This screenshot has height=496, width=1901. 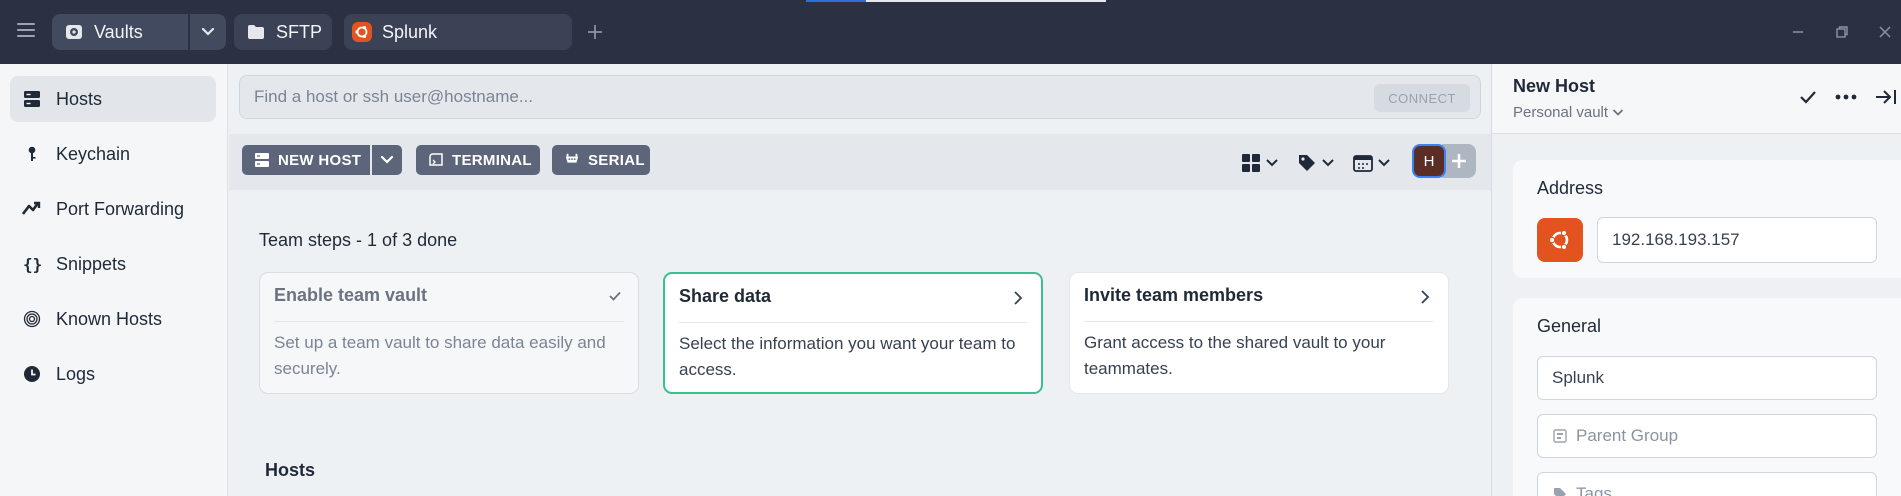 I want to click on plus-icon, so click(x=1459, y=161).